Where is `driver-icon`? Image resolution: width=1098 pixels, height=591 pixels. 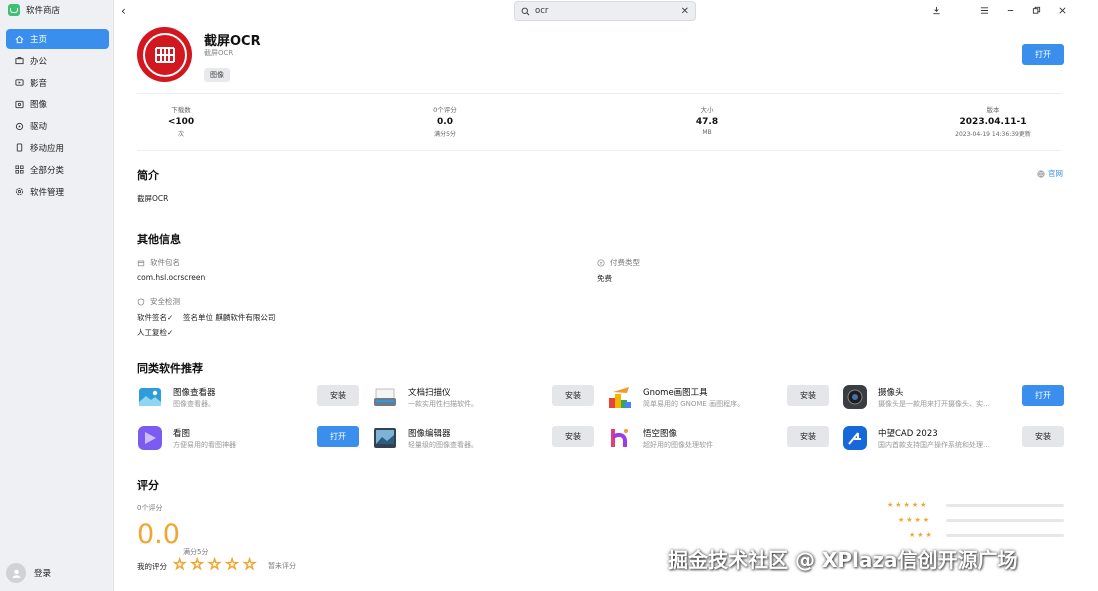 driver-icon is located at coordinates (19, 126).